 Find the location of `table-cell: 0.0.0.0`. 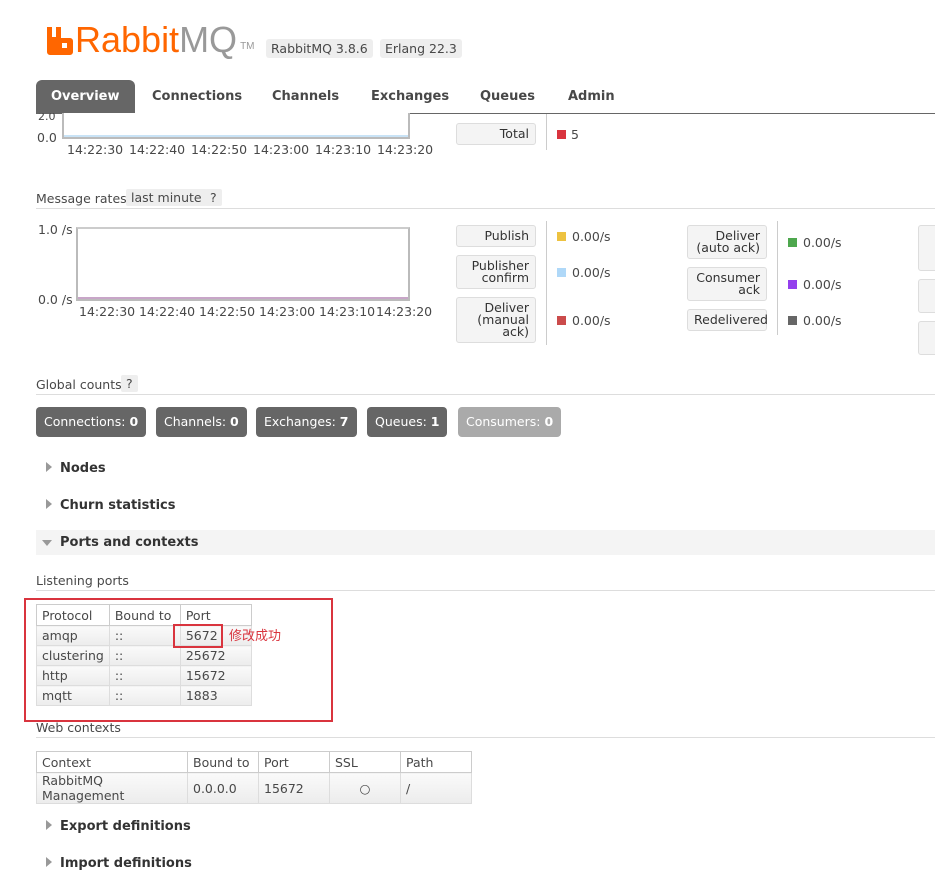

table-cell: 0.0.0.0 is located at coordinates (223, 788).